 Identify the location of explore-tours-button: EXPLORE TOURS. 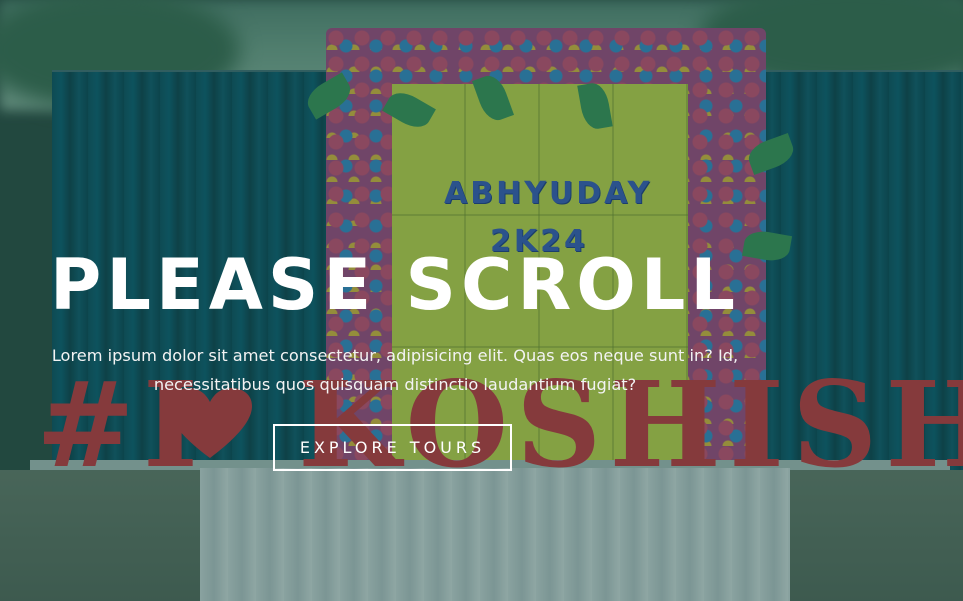
(392, 447).